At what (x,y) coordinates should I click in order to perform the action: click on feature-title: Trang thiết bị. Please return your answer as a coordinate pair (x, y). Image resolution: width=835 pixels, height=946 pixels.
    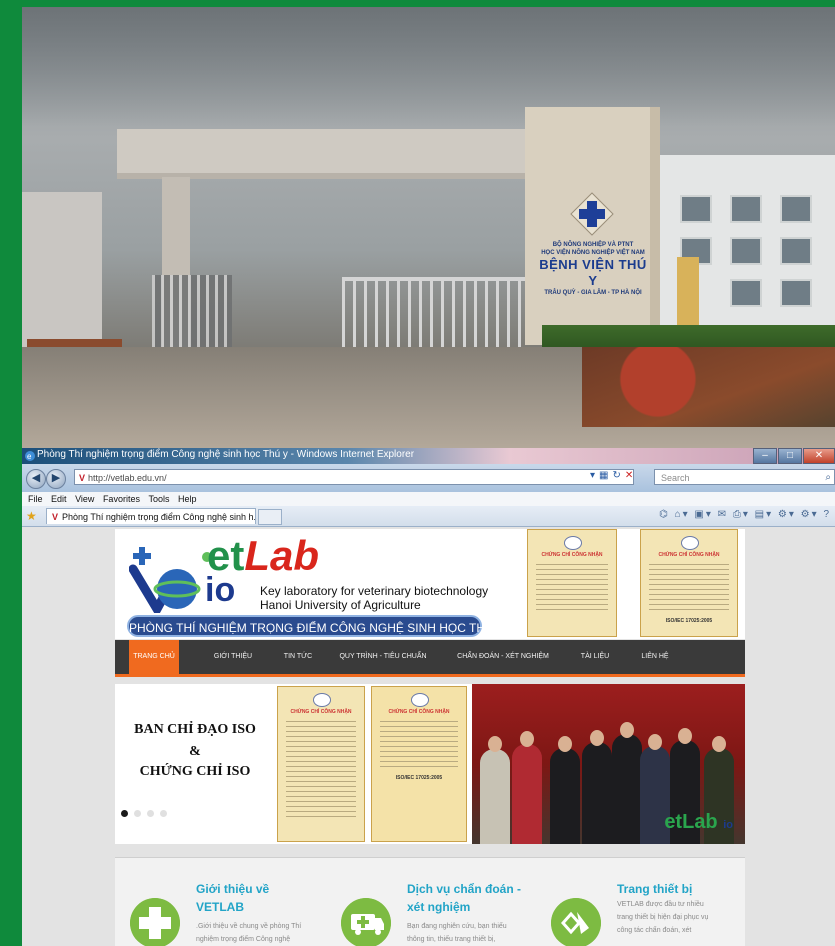
    Looking at the image, I should click on (682, 889).